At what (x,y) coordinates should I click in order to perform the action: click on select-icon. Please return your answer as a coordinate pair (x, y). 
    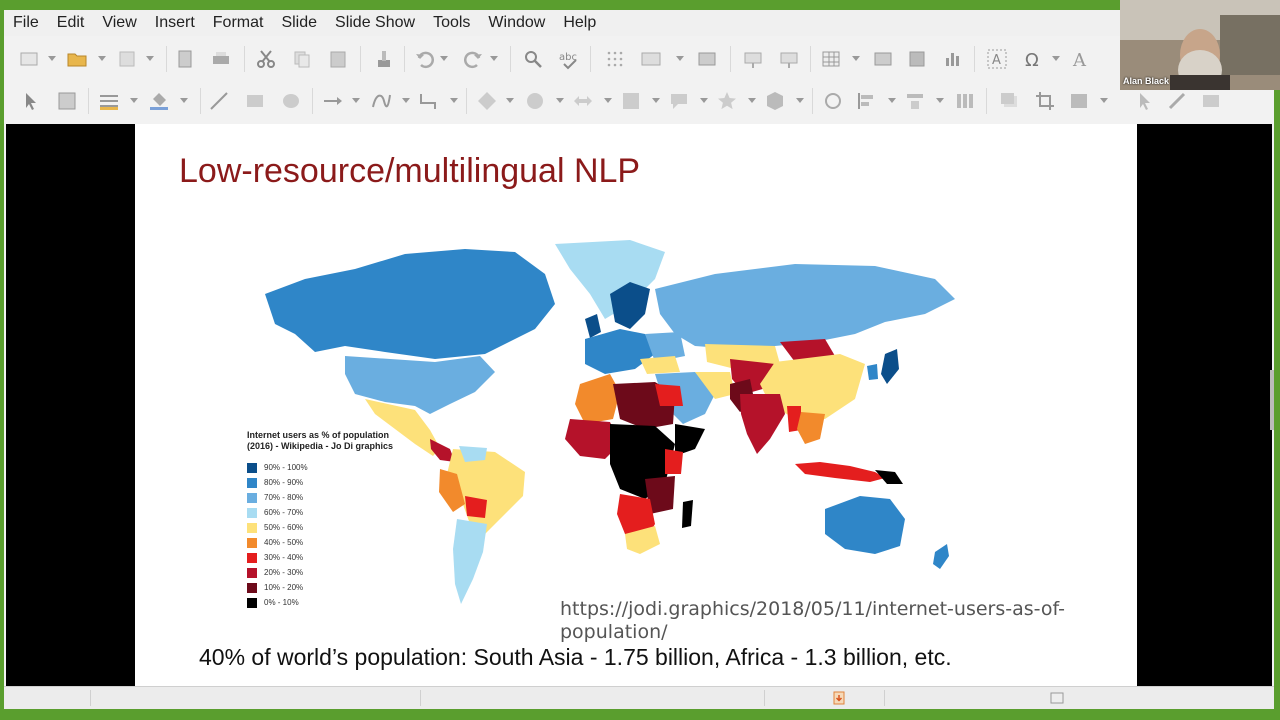
    Looking at the image, I should click on (31, 101).